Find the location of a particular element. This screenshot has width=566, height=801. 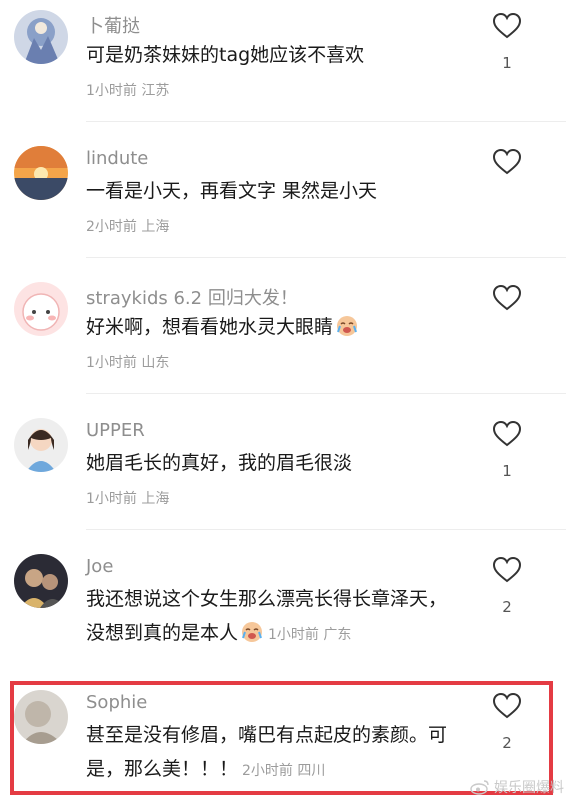

comment-meta: 1小时前 山东 is located at coordinates (127, 362).